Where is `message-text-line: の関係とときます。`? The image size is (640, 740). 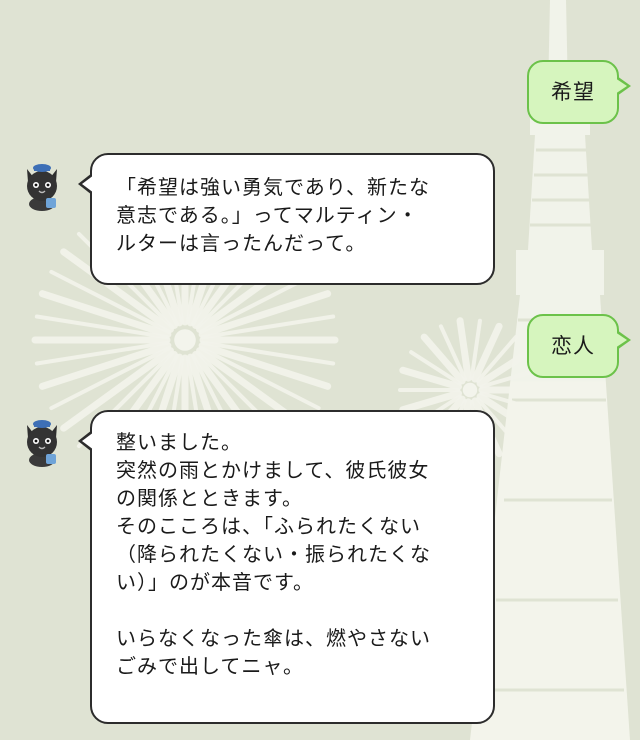 message-text-line: の関係とときます。 is located at coordinates (209, 498).